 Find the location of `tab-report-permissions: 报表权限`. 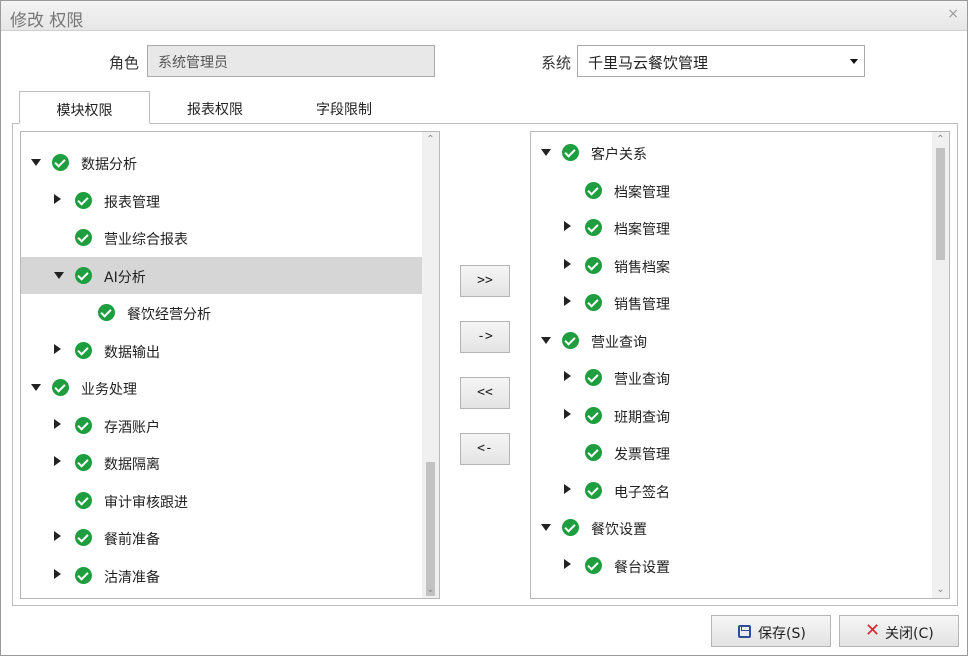

tab-report-permissions: 报表权限 is located at coordinates (215, 107).